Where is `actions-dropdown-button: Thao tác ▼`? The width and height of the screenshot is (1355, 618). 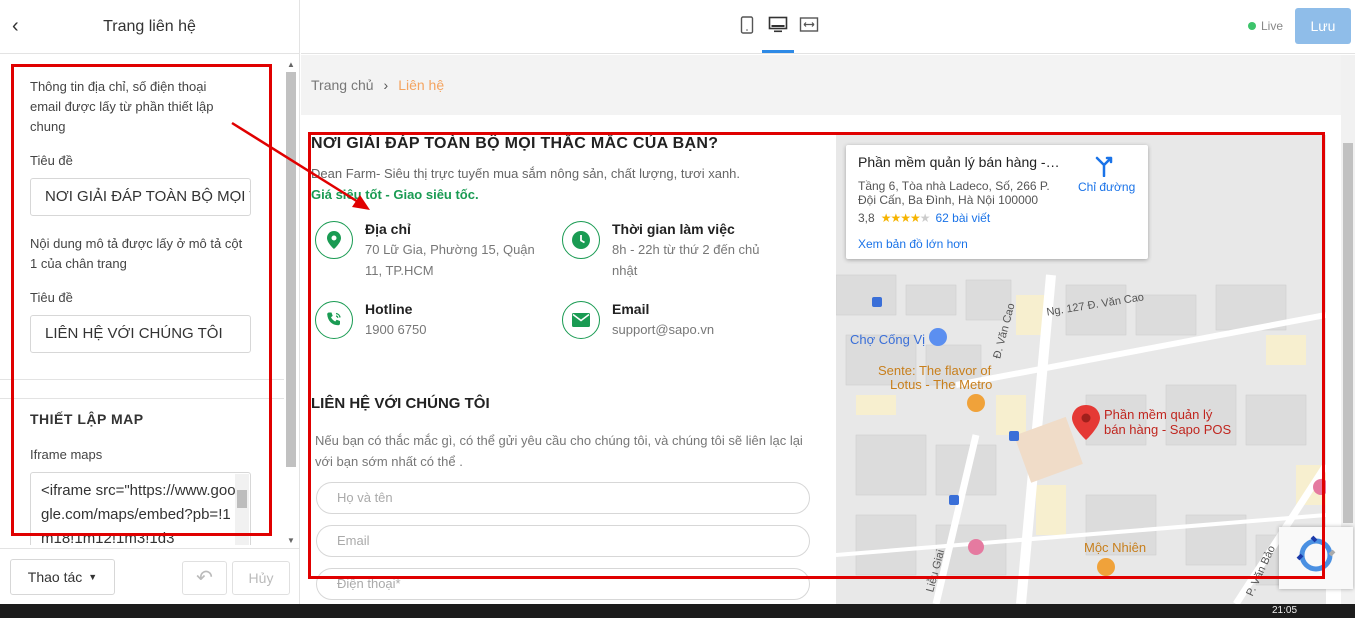 actions-dropdown-button: Thao tác ▼ is located at coordinates (62, 577).